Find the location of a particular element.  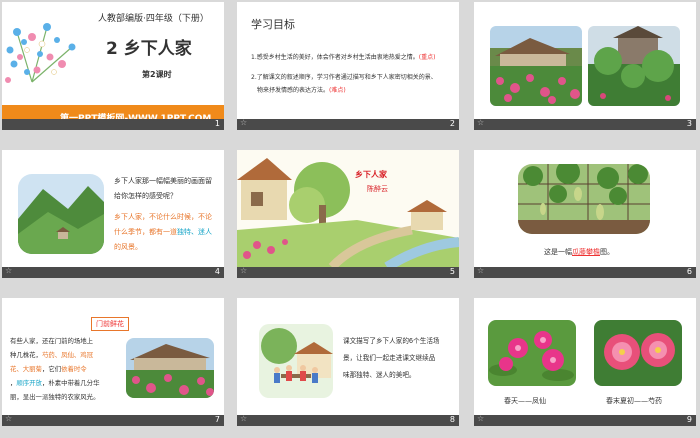

text-line-2: 种几株花，芍药、凤仙、鸡冠 is located at coordinates (52, 355).